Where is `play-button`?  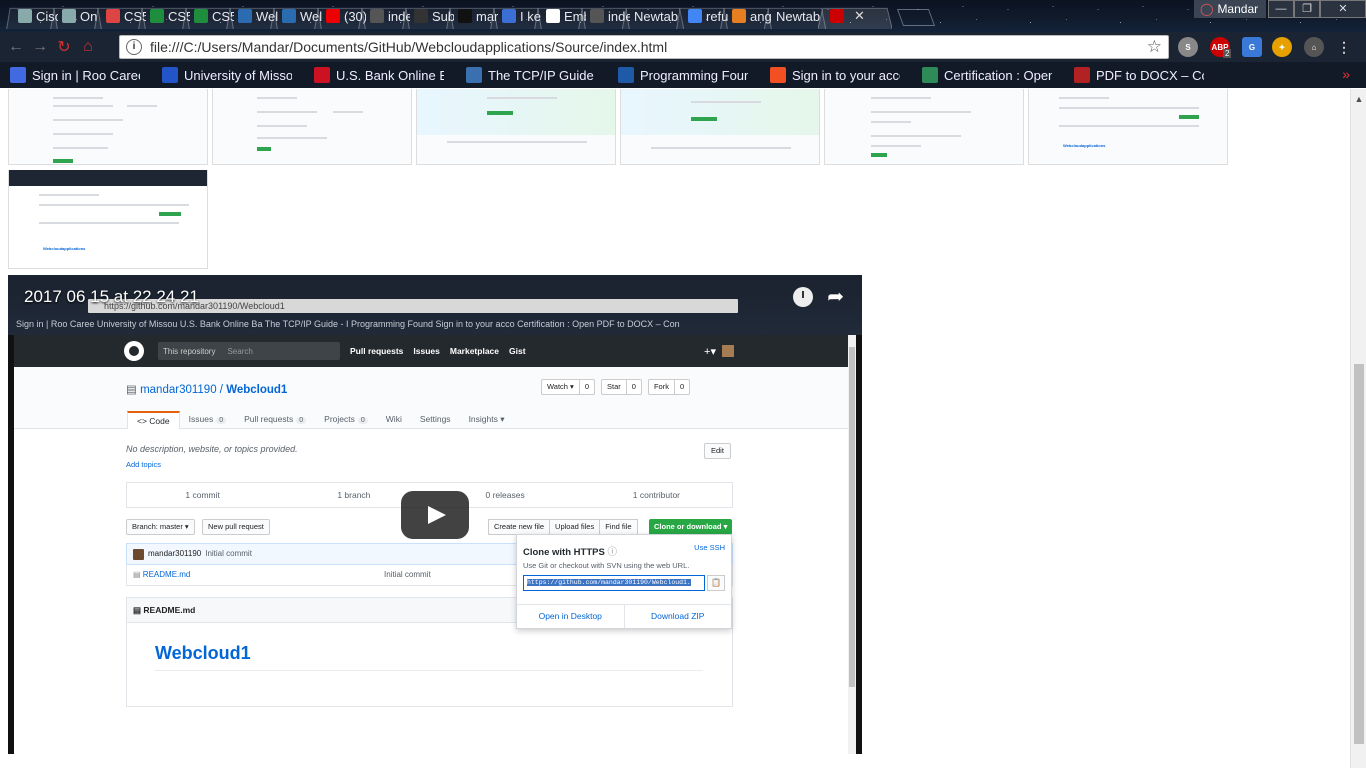 play-button is located at coordinates (435, 515).